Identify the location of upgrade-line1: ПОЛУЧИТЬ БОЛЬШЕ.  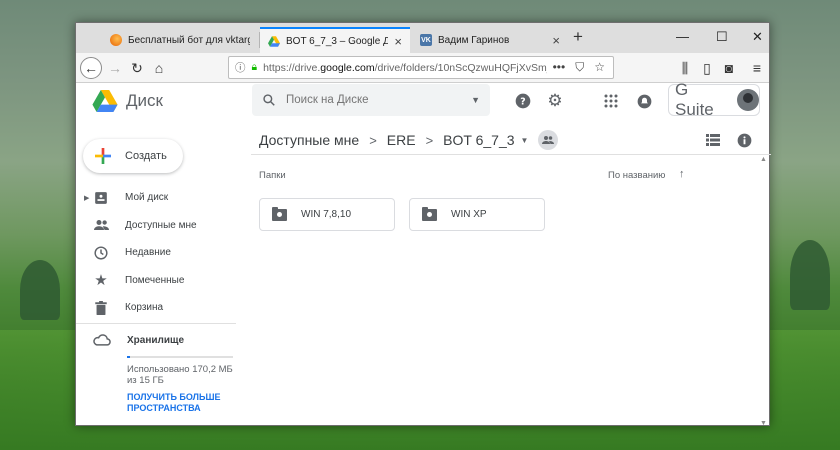
(174, 397).